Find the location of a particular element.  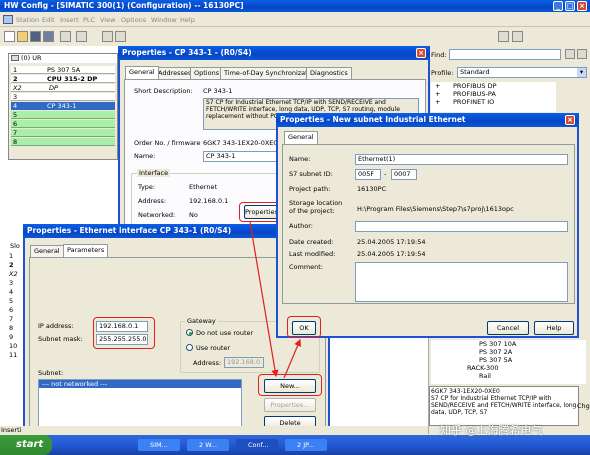

profile-label: Profile: is located at coordinates (442, 73).